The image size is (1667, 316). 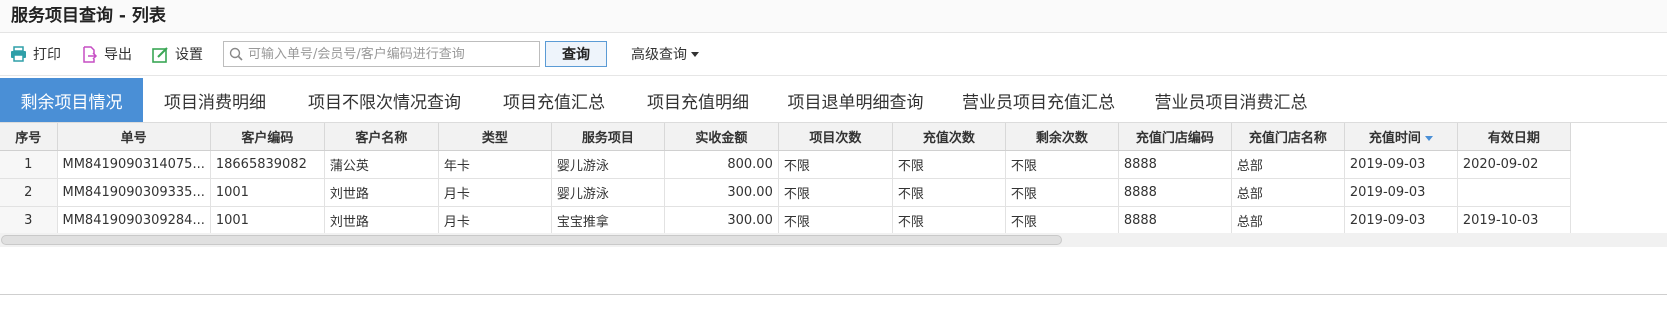 What do you see at coordinates (29, 192) in the screenshot?
I see `row-index: 2` at bounding box center [29, 192].